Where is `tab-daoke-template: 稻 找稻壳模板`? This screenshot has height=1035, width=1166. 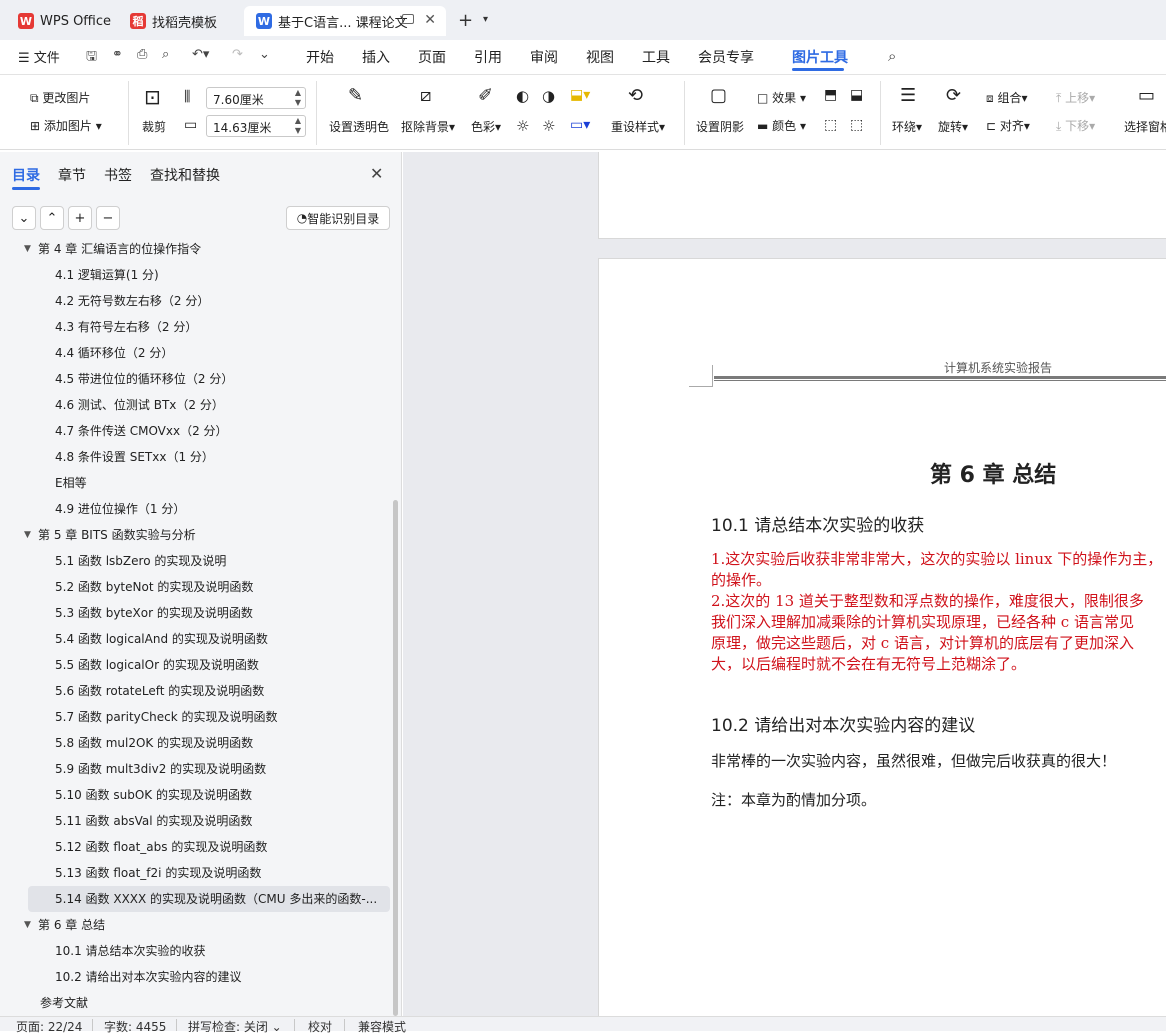
tab-daoke-template: 稻 找稻壳模板 is located at coordinates (180, 21).